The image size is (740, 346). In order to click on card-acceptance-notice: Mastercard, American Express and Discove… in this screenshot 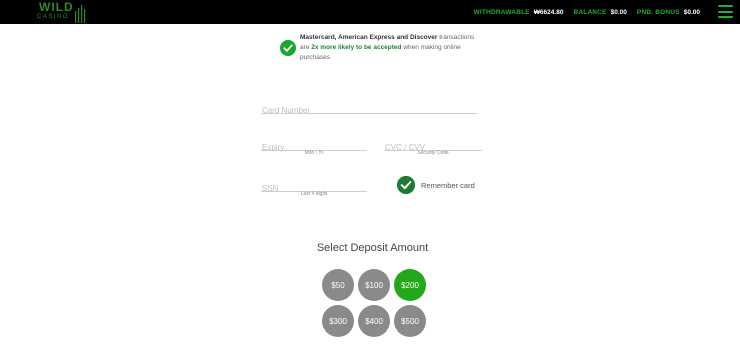, I will do `click(380, 48)`.